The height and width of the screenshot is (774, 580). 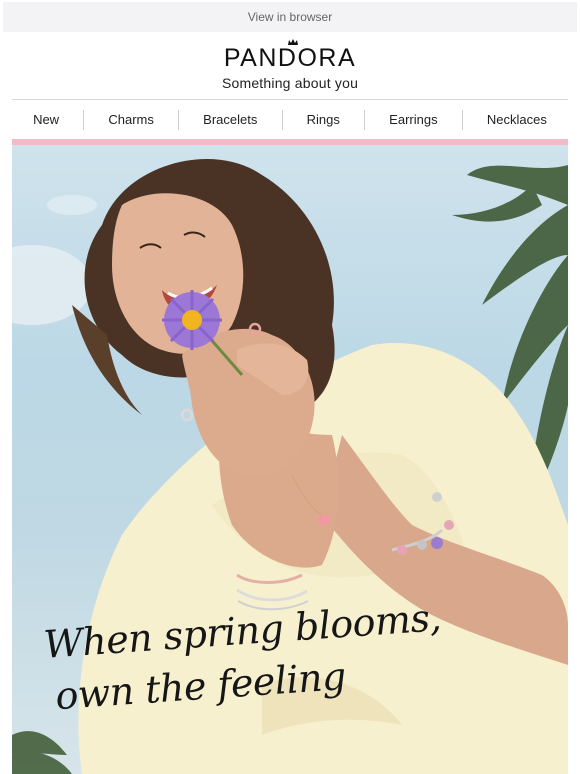 What do you see at coordinates (323, 119) in the screenshot?
I see `nav-item-rings: Rings` at bounding box center [323, 119].